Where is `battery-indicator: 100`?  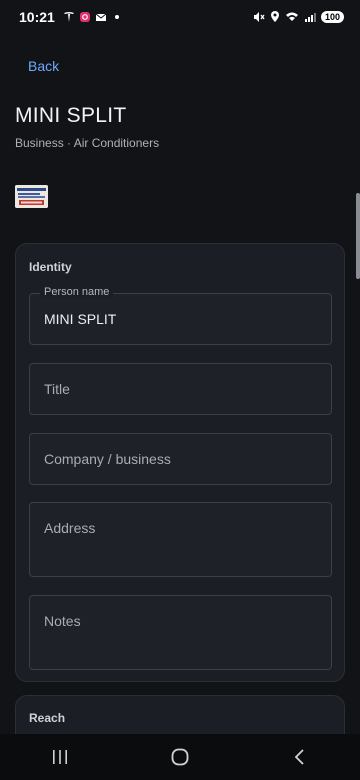 battery-indicator: 100 is located at coordinates (332, 17).